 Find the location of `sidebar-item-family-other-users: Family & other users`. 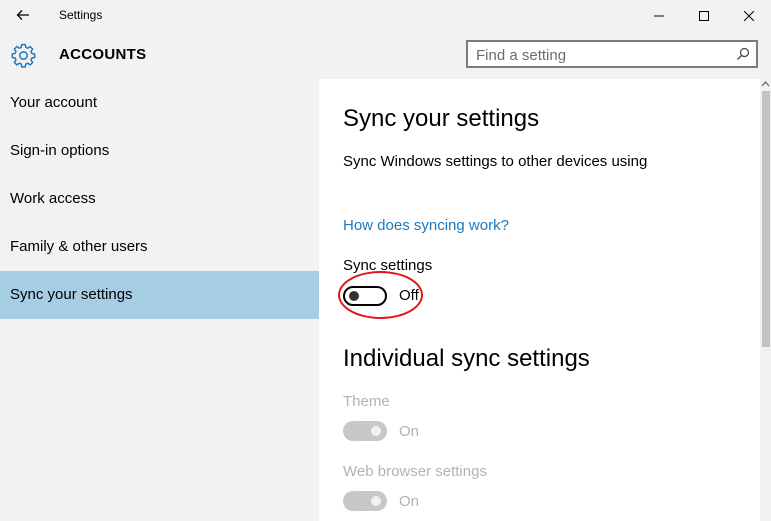

sidebar-item-family-other-users: Family & other users is located at coordinates (159, 247).